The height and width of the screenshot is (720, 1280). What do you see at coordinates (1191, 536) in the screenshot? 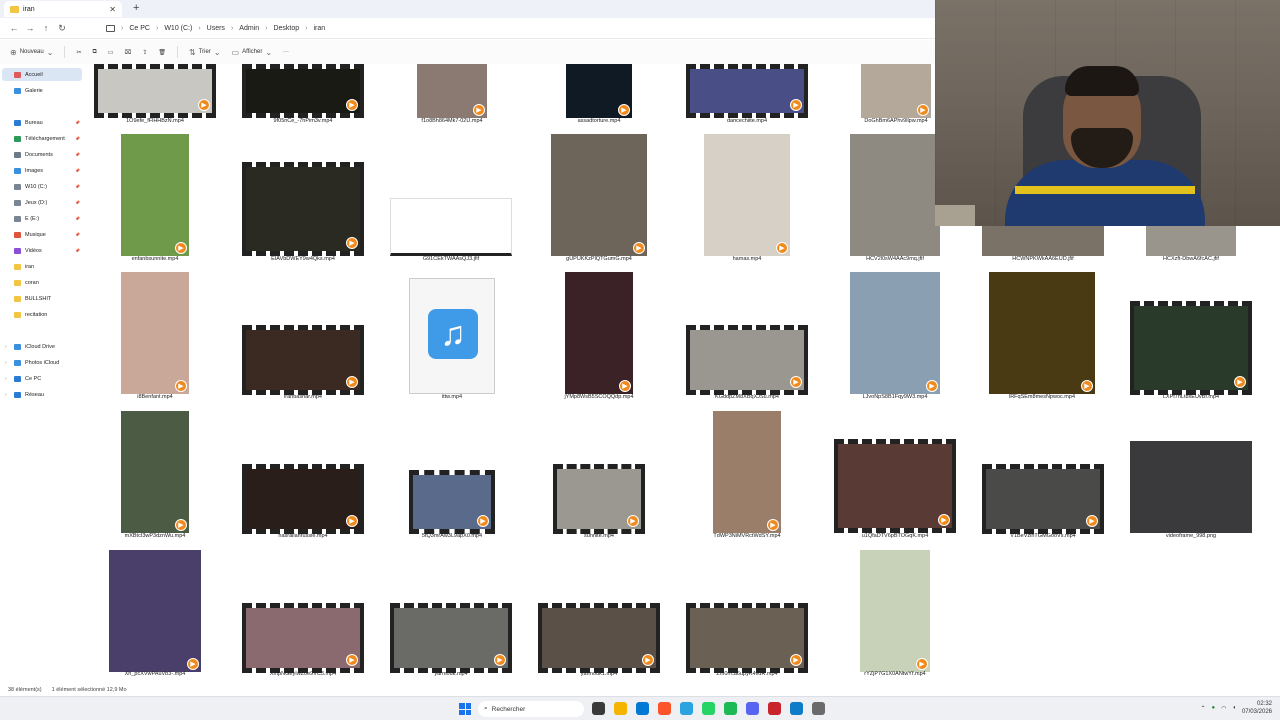
I see `file-name: videoframe_998.png` at bounding box center [1191, 536].